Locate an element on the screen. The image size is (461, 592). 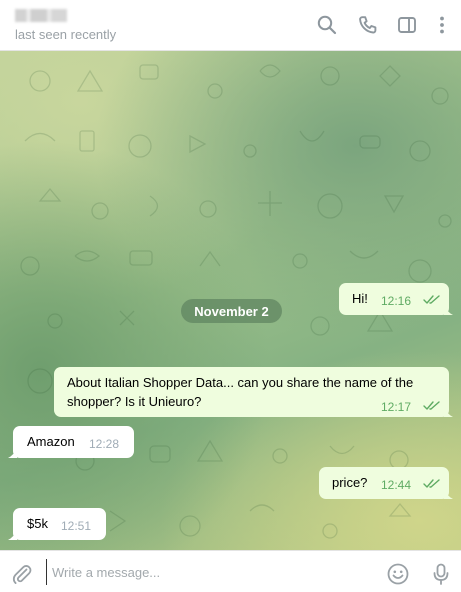
chat-header: last seen recently is located at coordinates (230, 25).